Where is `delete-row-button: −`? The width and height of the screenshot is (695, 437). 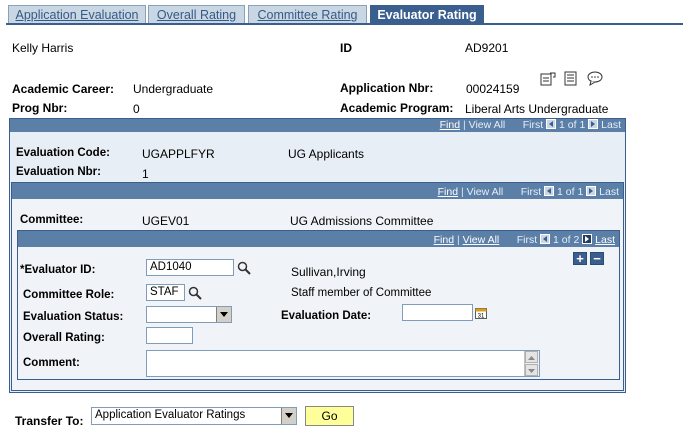
delete-row-button: − is located at coordinates (597, 258).